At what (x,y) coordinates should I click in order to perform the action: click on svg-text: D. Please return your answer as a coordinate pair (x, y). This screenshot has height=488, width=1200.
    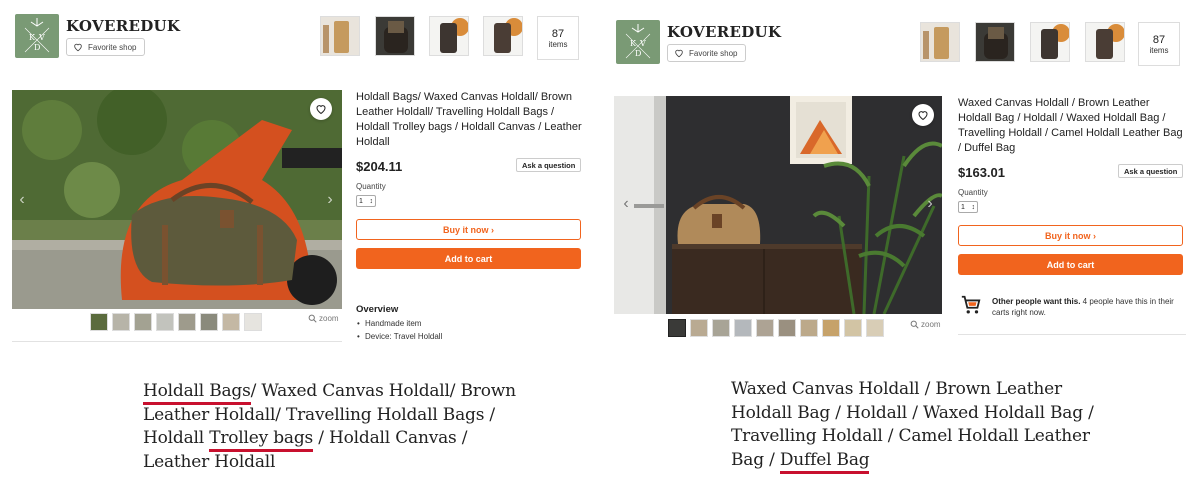
    Looking at the image, I should click on (37, 47).